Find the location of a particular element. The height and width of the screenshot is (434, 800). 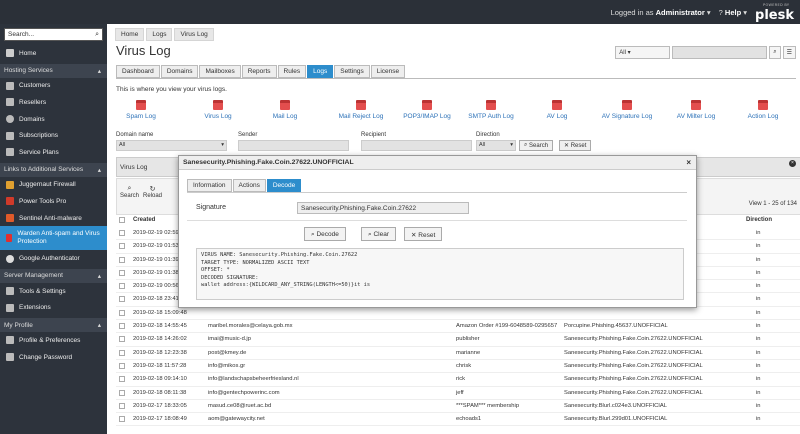

sidebar-item-warden: Warden Anti-spam and Virus Protection is located at coordinates (53, 238).